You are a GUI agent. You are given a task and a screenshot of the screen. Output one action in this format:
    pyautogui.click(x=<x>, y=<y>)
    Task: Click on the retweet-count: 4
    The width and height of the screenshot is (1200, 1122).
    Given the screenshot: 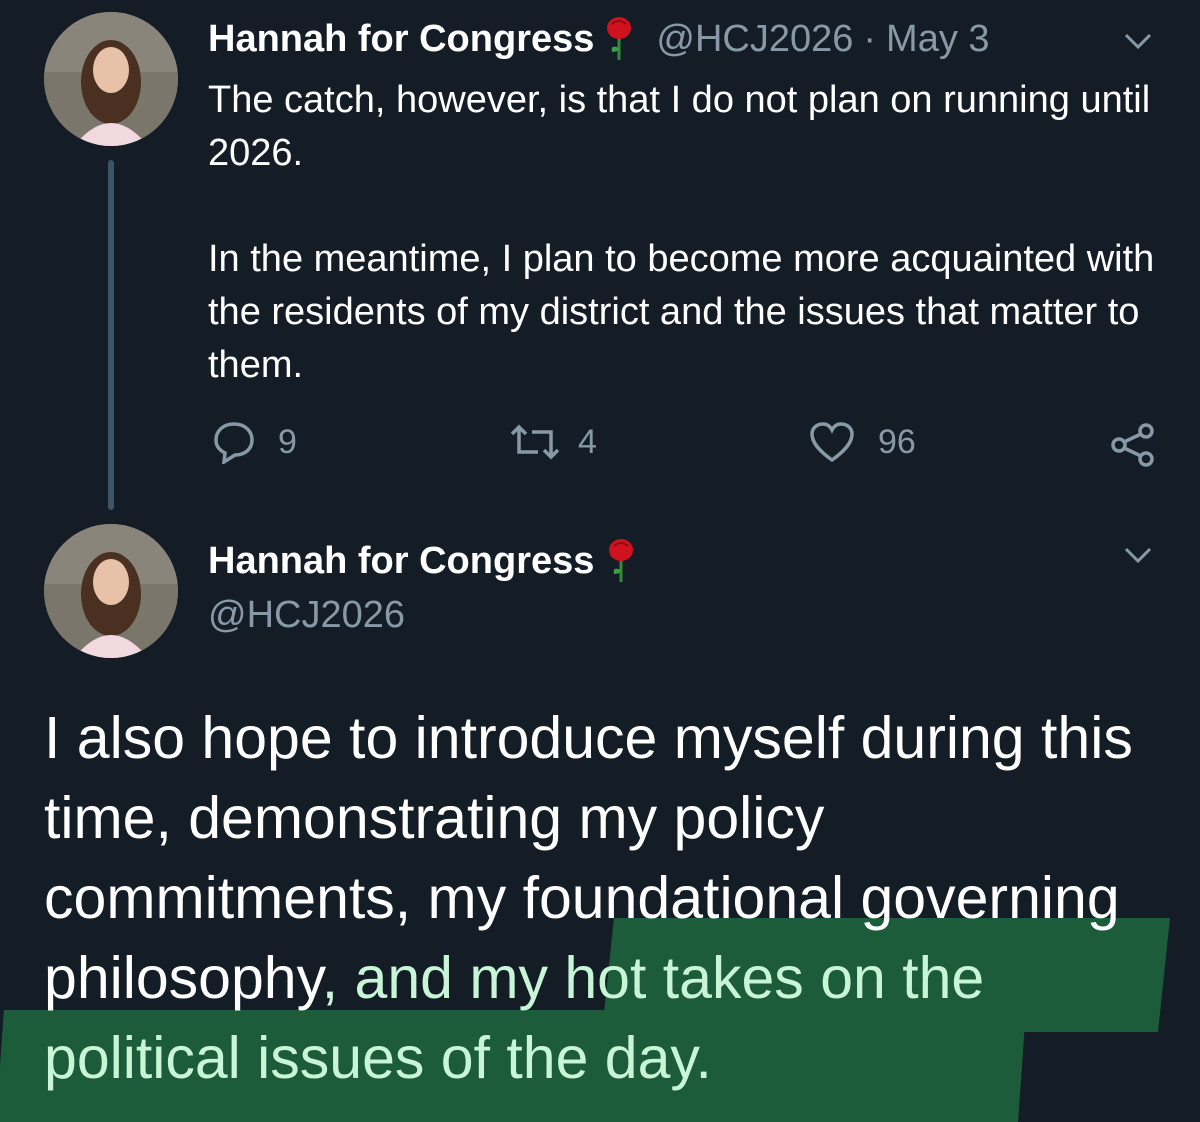 What is the action you would take?
    pyautogui.click(x=587, y=441)
    